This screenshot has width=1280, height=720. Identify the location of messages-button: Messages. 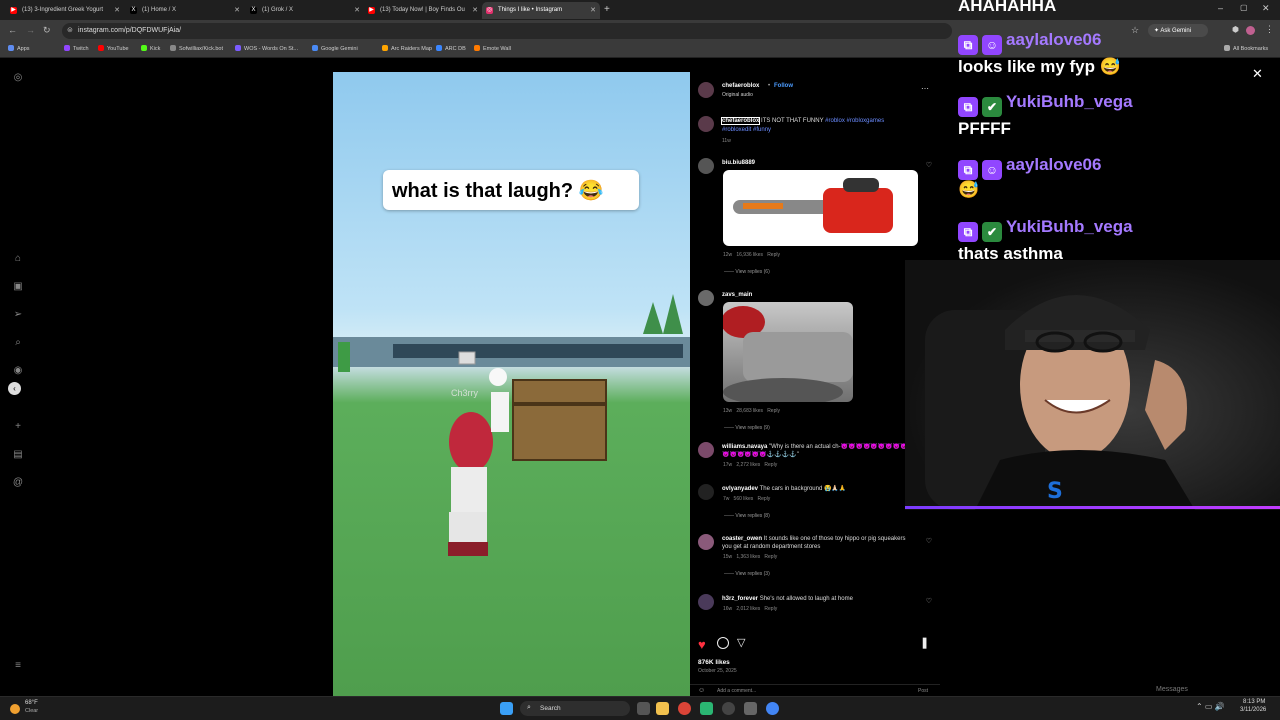
(1195, 690).